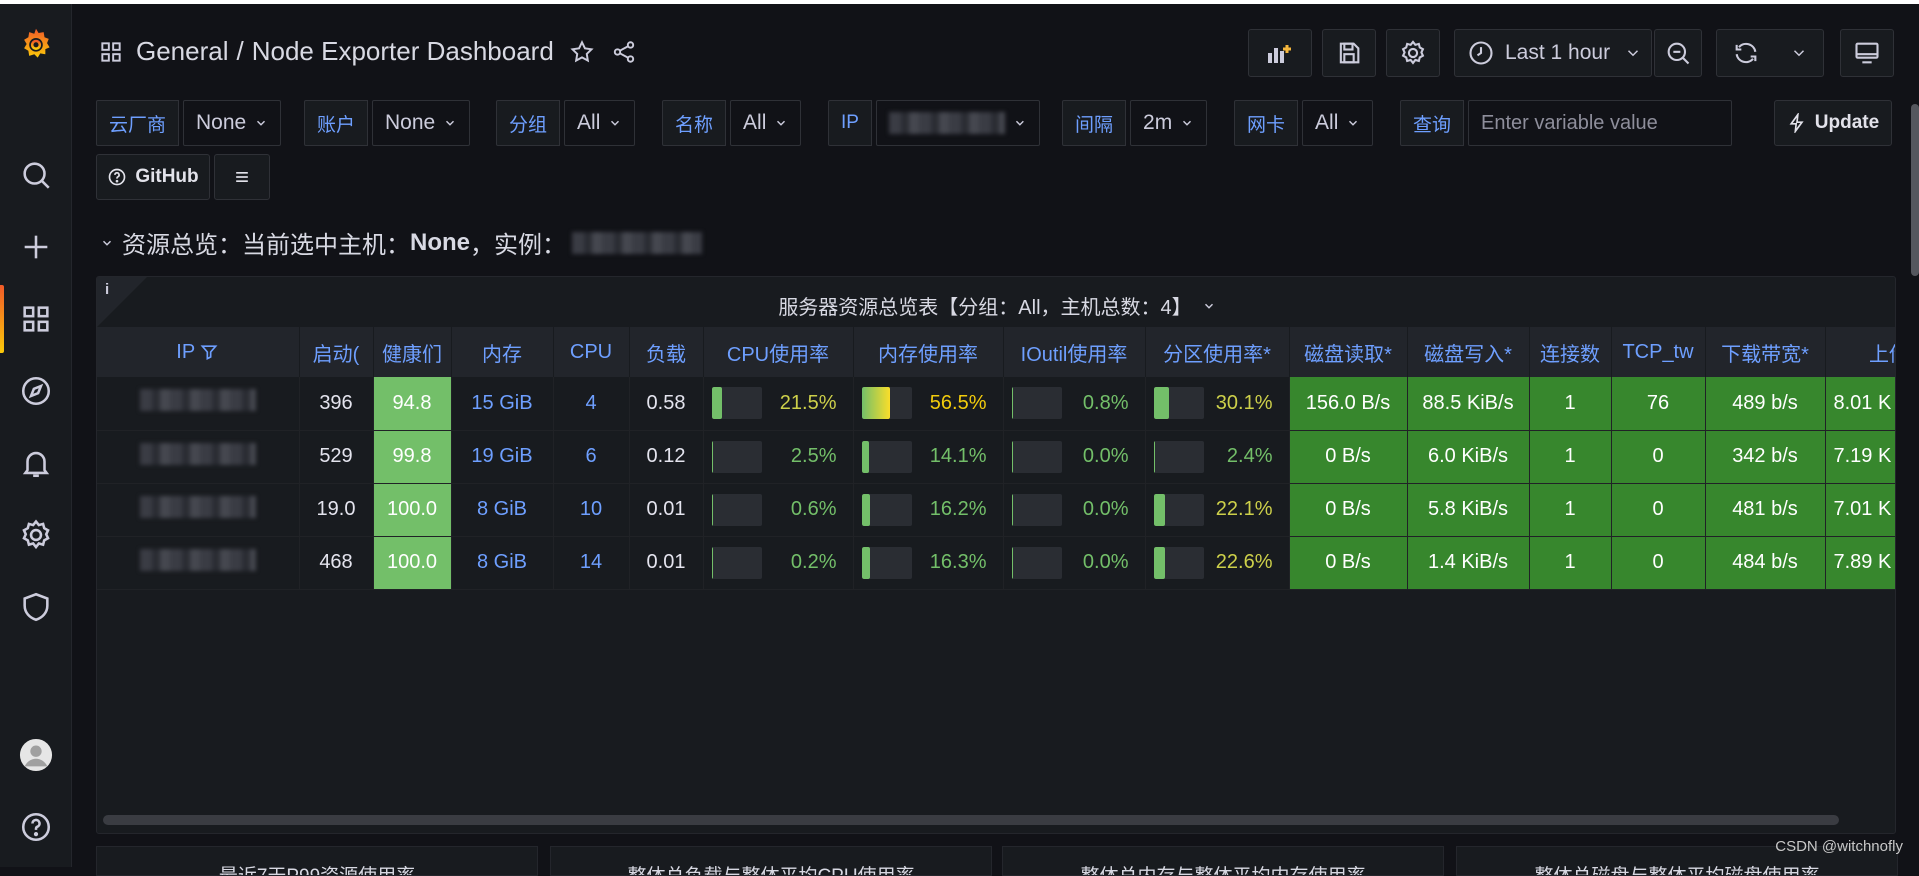 This screenshot has height=876, width=1919. What do you see at coordinates (1349, 53) in the screenshot?
I see `save-dashboard-button` at bounding box center [1349, 53].